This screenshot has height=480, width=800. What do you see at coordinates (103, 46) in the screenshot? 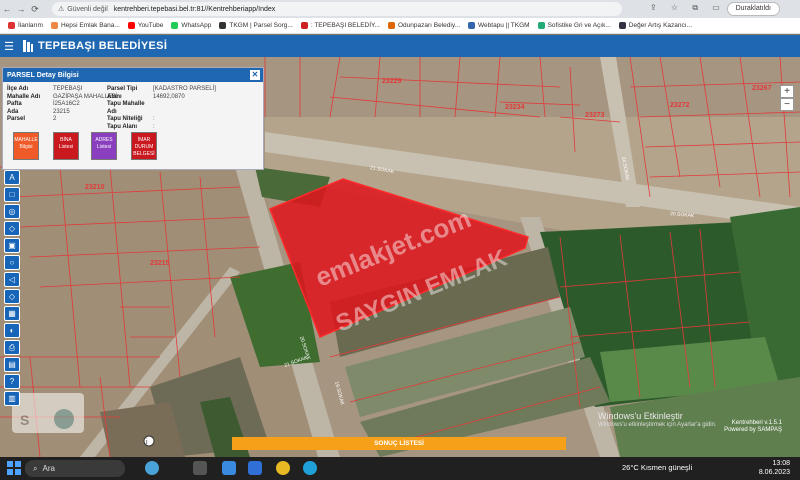
I see `app-title: TEPEBAŞI BELEDİYESİ` at bounding box center [103, 46].